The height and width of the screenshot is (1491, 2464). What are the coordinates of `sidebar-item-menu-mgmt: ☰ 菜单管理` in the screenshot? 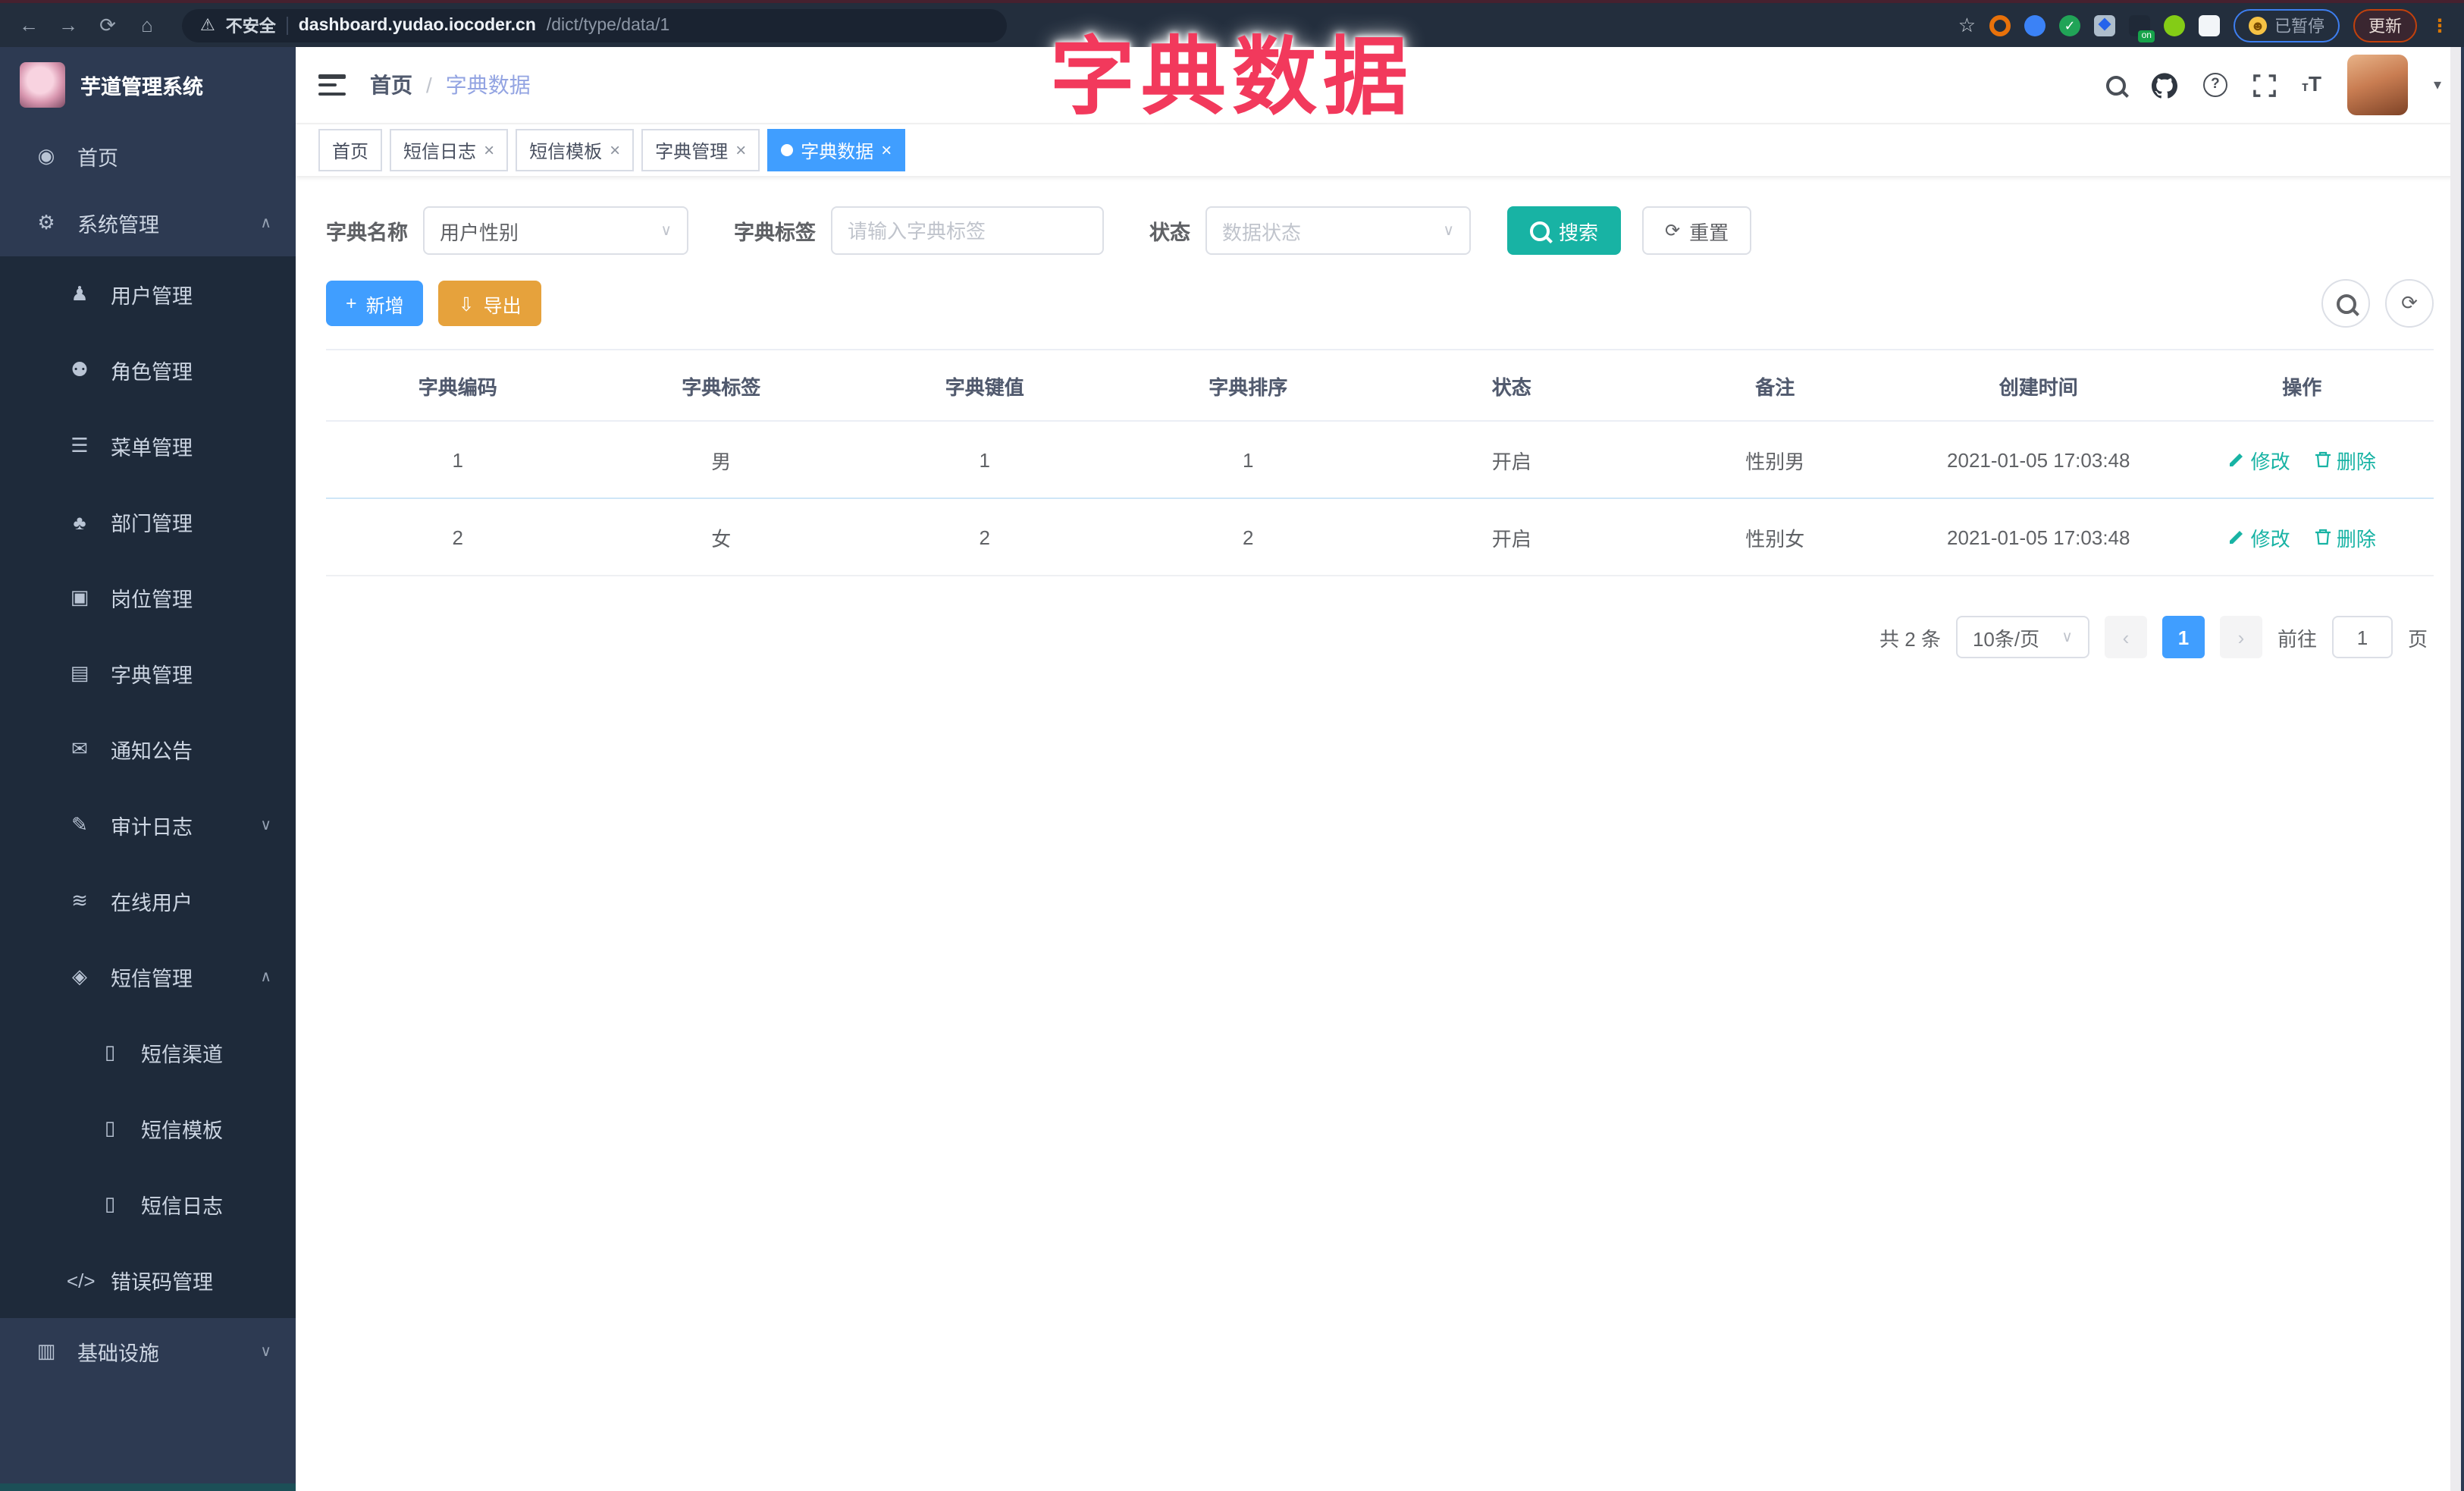 It's located at (148, 446).